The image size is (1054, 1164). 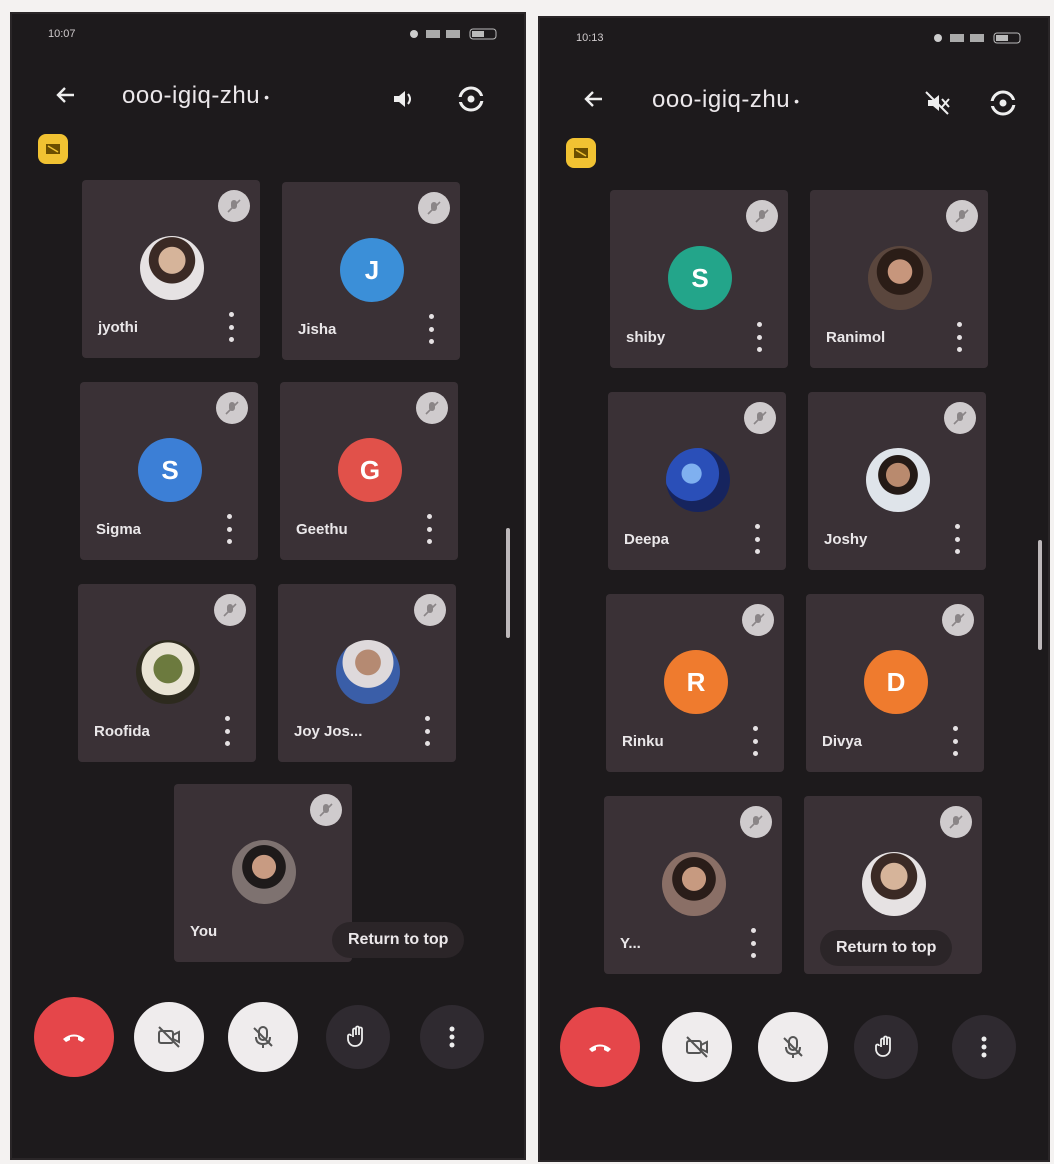 I want to click on status-bar: 10:13, so click(x=794, y=42).